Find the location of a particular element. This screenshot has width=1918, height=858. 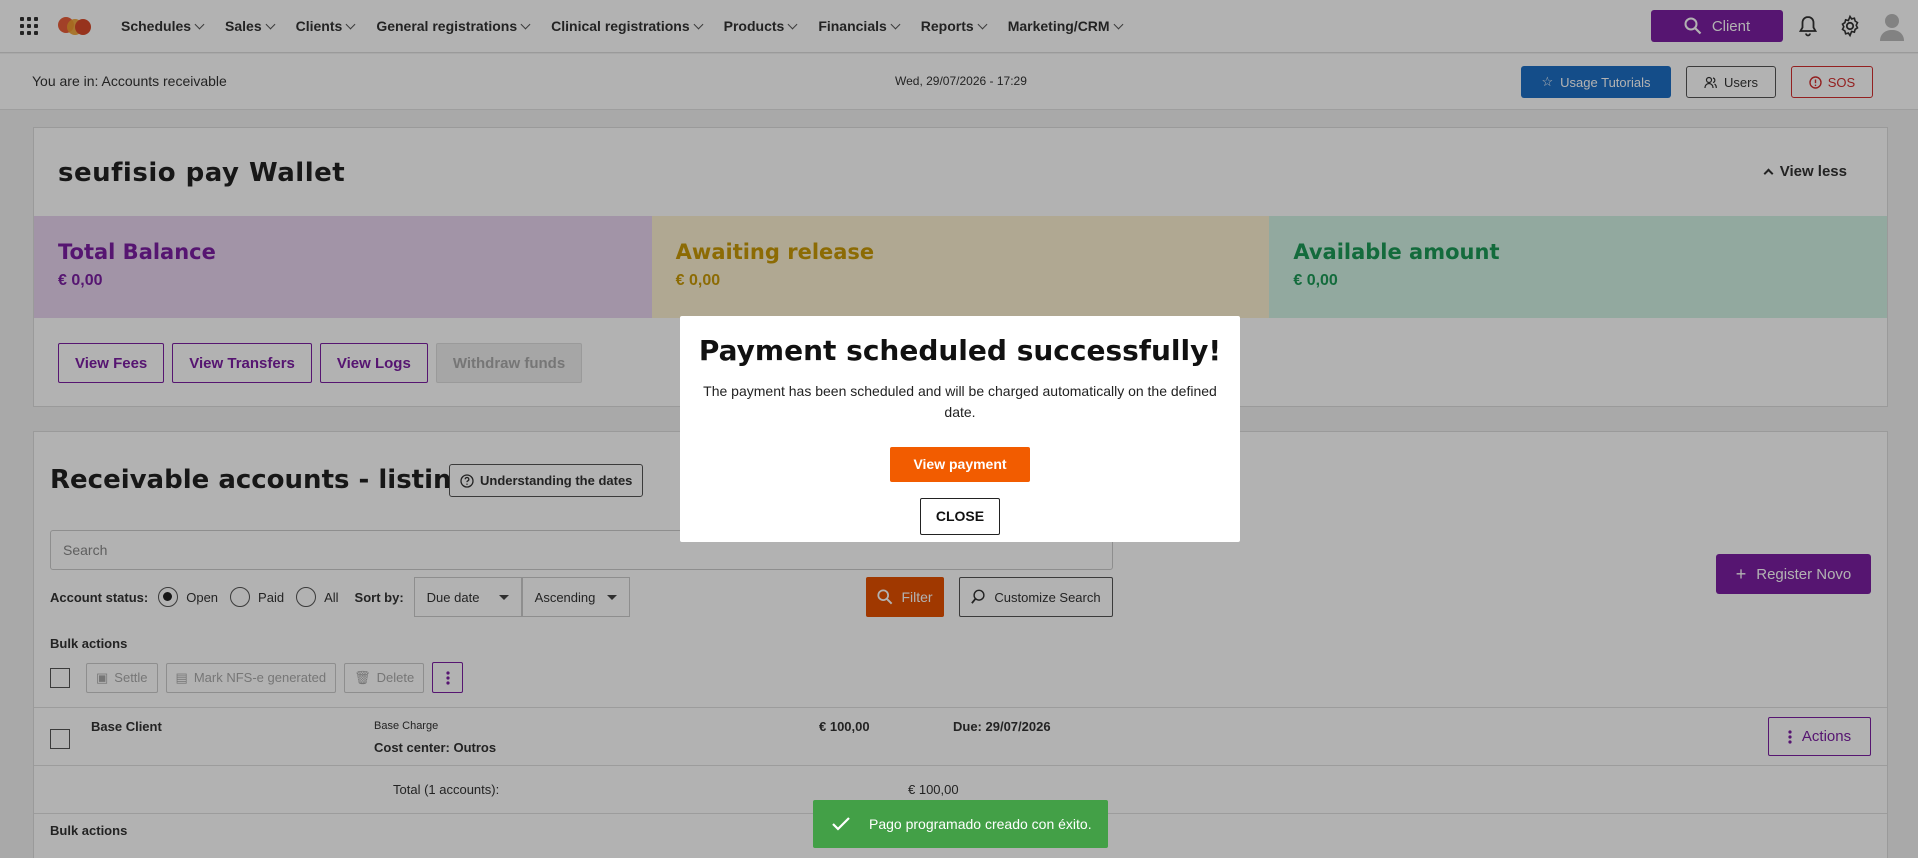

check-icon is located at coordinates (841, 824).